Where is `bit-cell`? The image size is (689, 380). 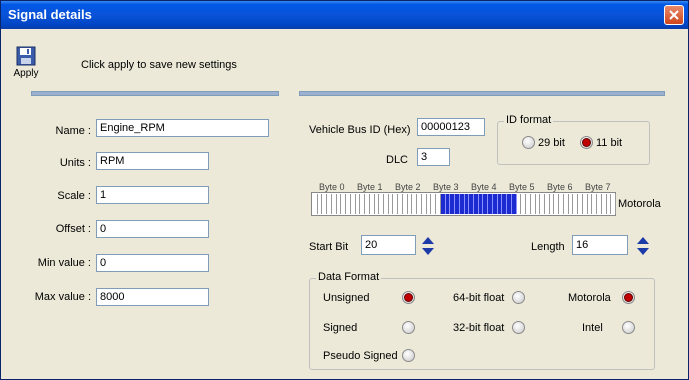
bit-cell is located at coordinates (613, 204).